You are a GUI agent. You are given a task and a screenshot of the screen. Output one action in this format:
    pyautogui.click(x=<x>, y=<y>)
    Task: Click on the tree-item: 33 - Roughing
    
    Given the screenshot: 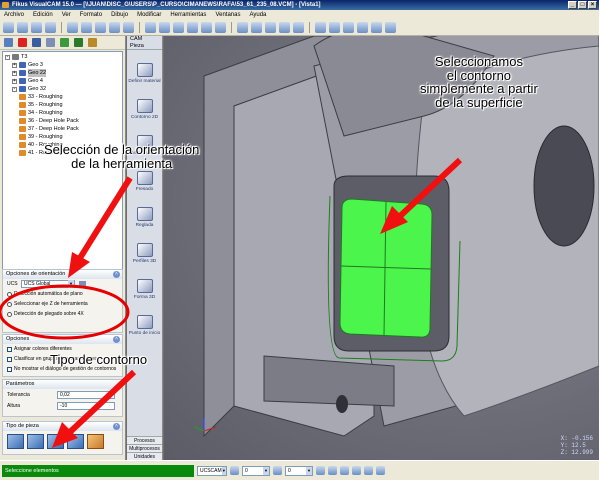 What is the action you would take?
    pyautogui.click(x=62, y=97)
    